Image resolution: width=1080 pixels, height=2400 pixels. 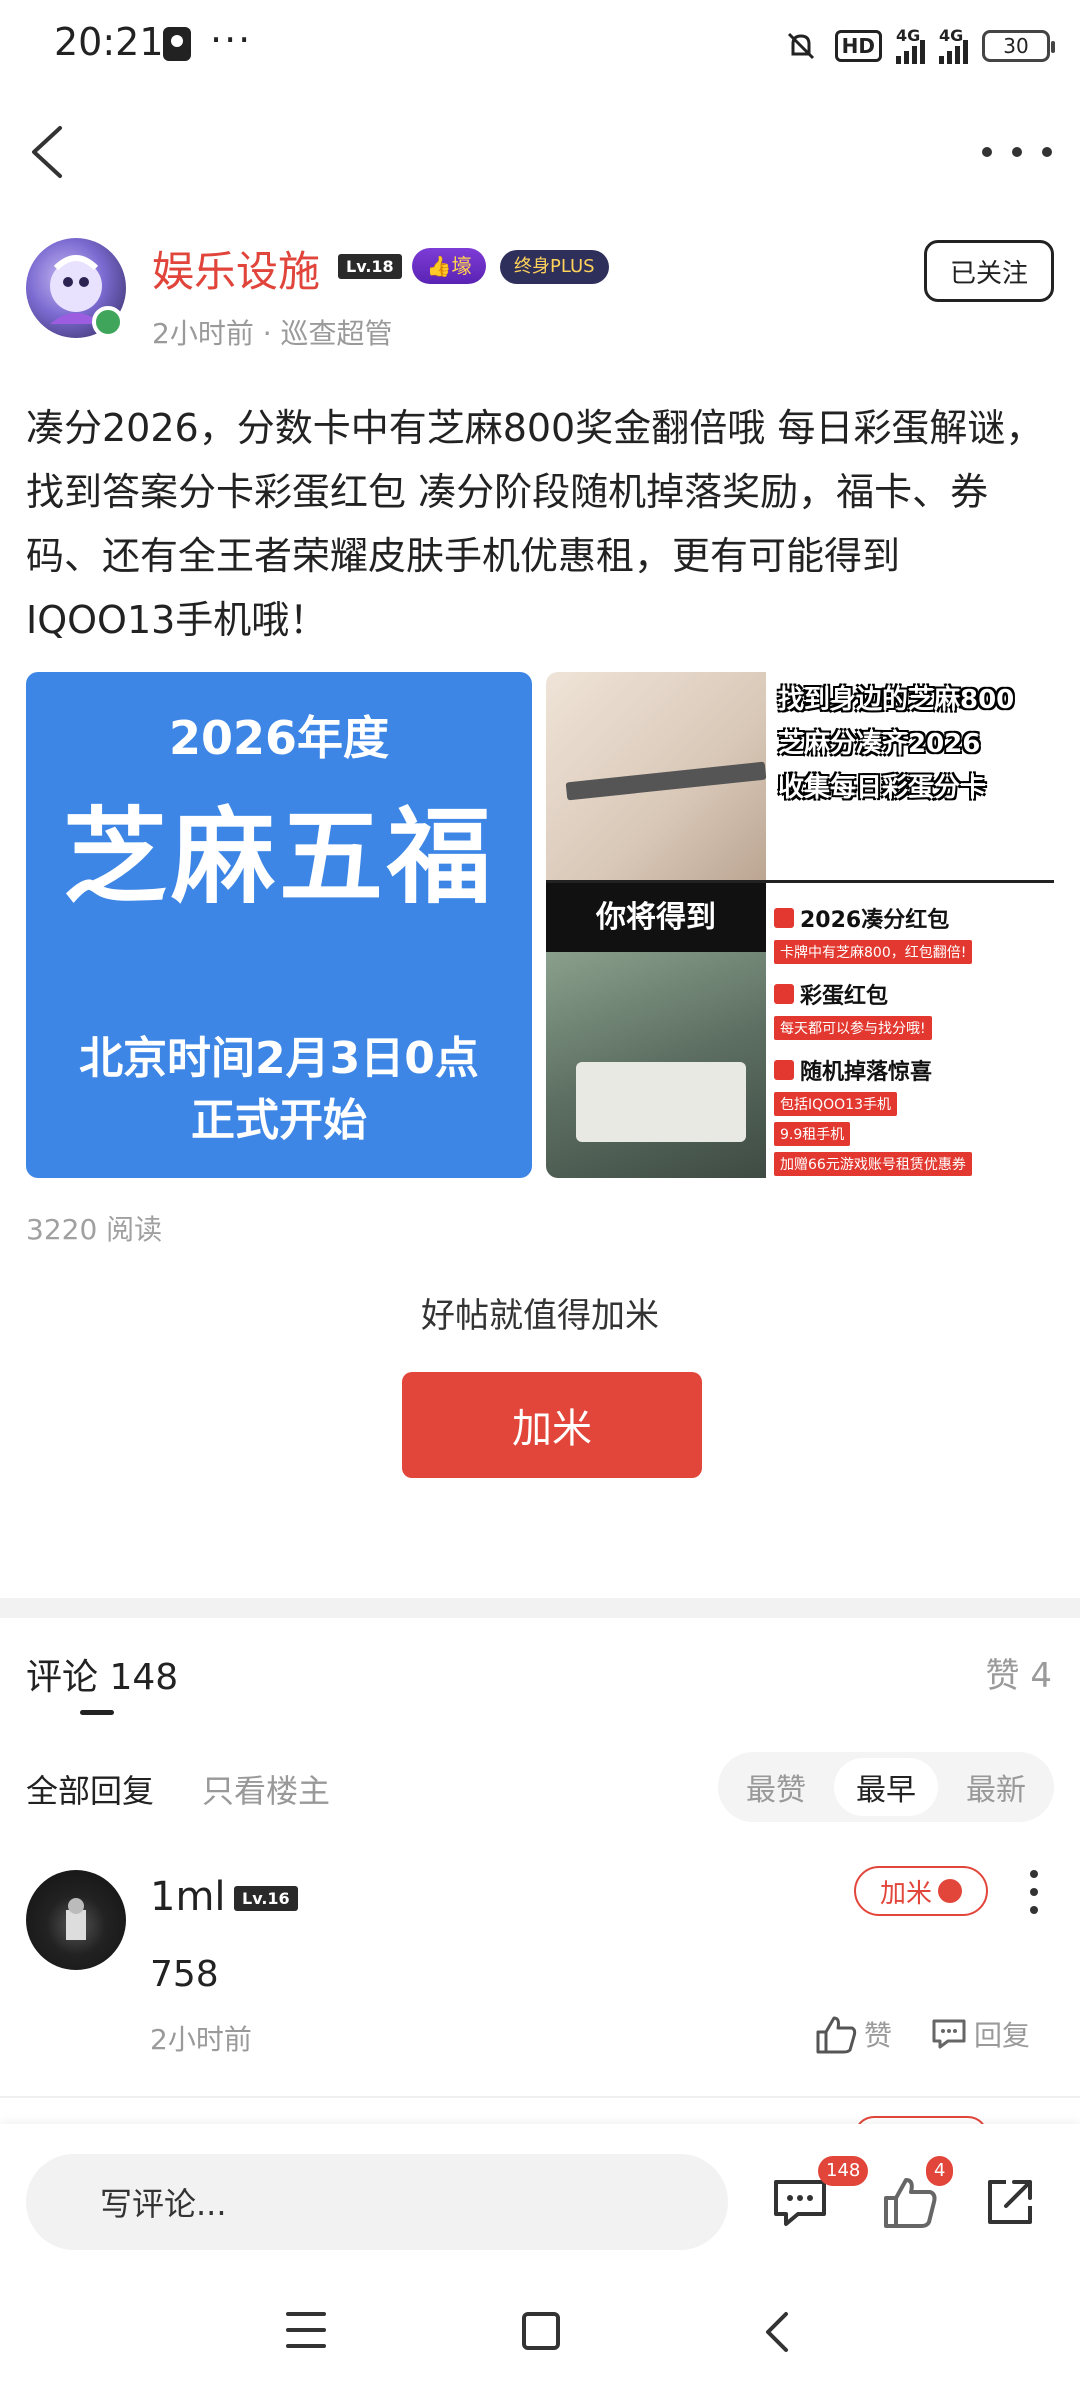 What do you see at coordinates (177, 44) in the screenshot?
I see `location-icon` at bounding box center [177, 44].